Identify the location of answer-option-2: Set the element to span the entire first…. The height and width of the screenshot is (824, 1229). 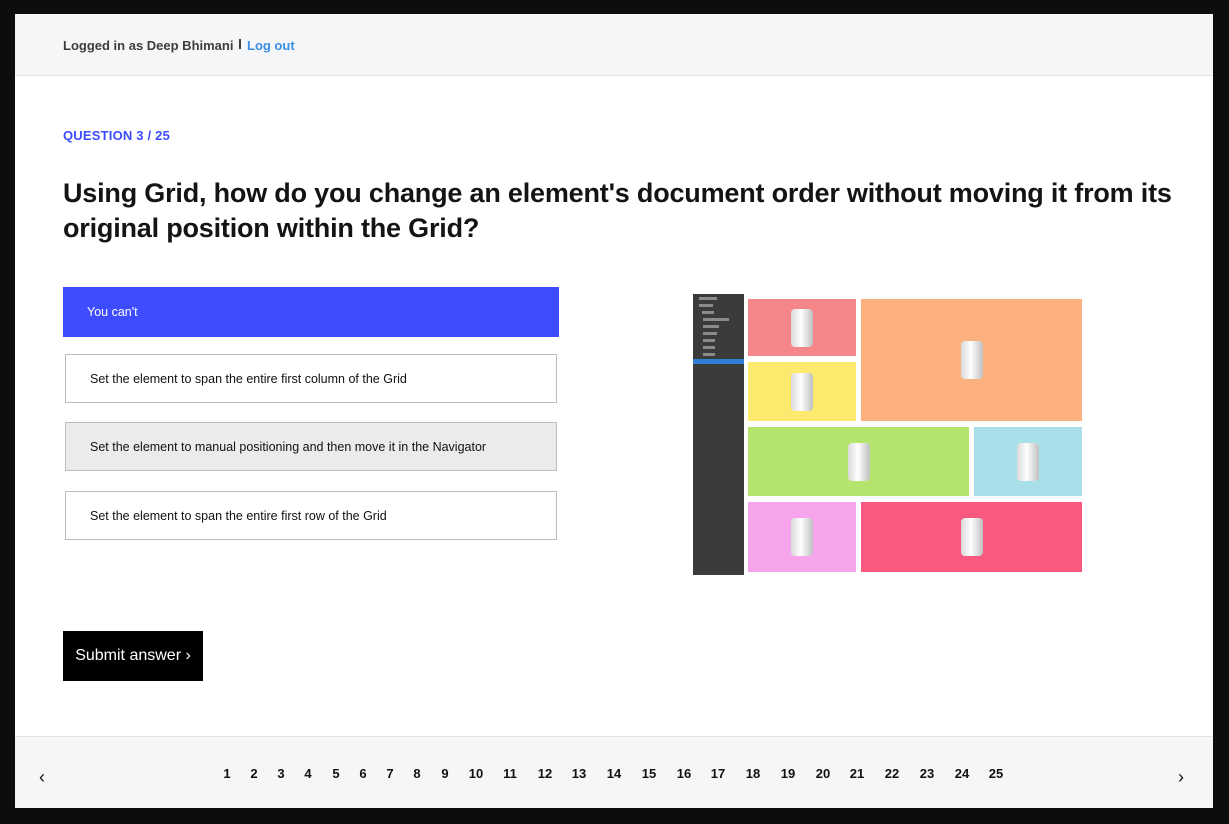
(311, 378).